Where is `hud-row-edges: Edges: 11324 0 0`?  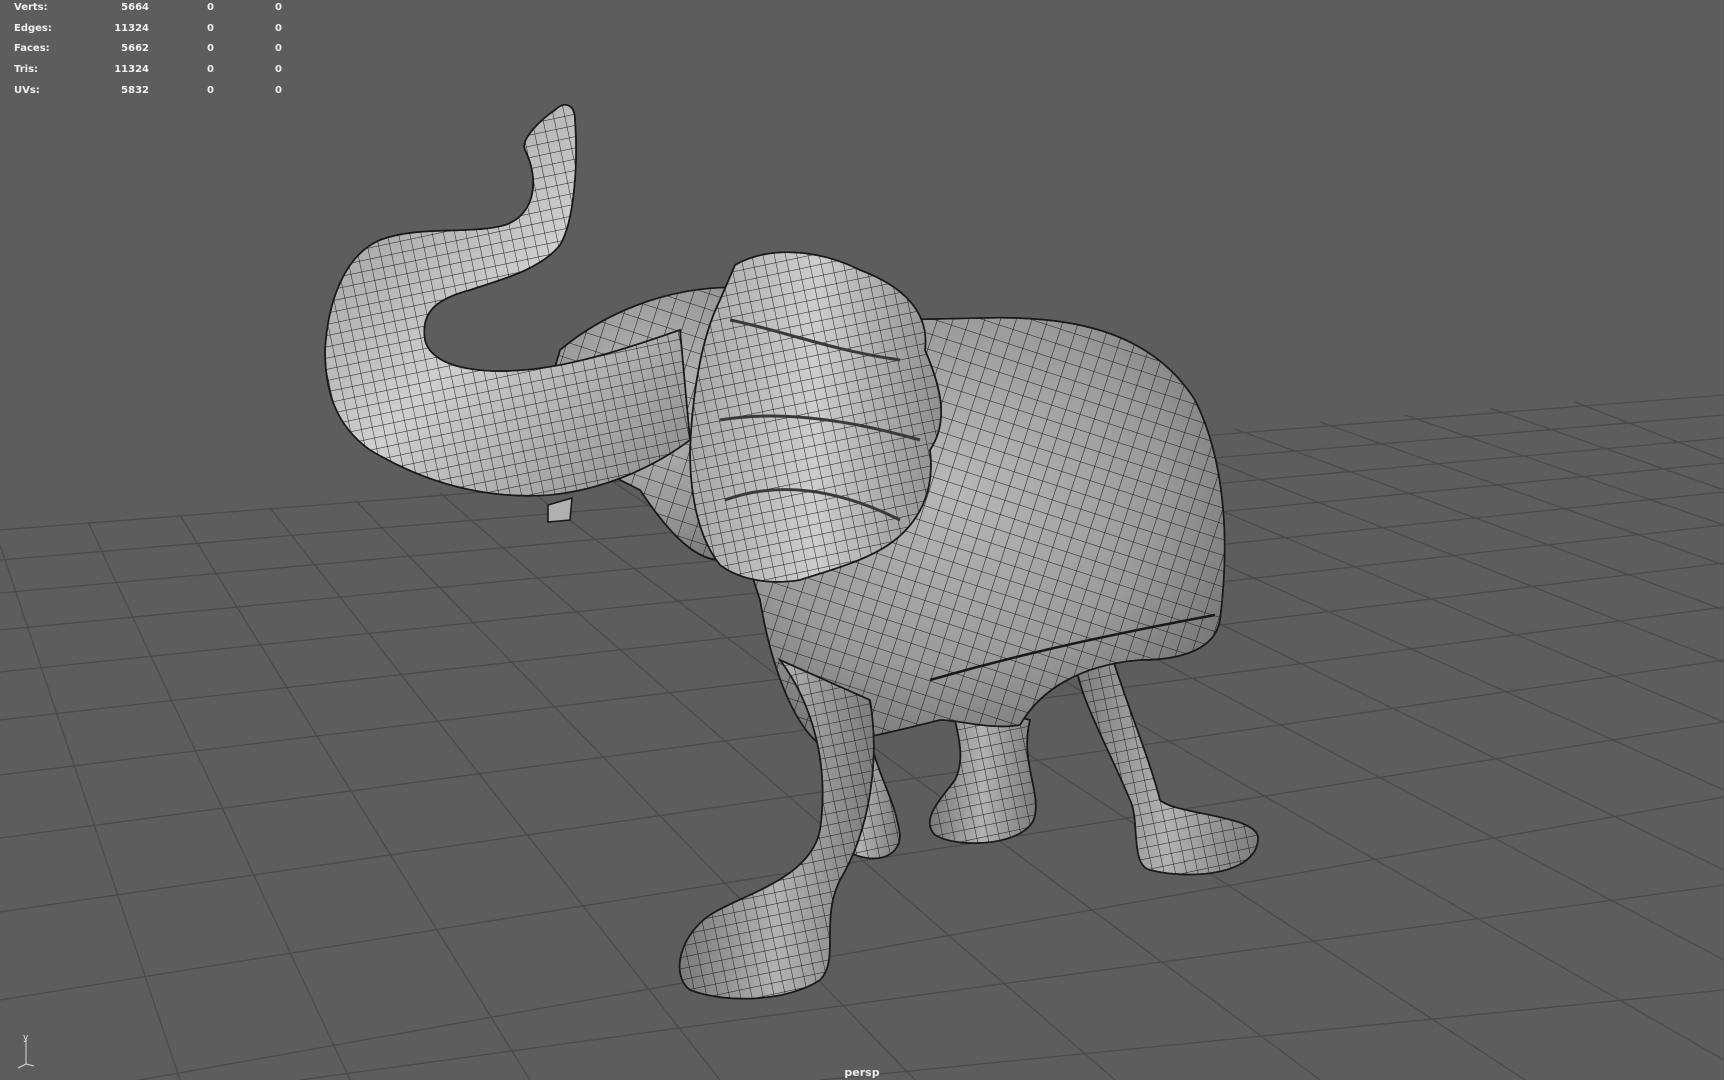
hud-row-edges: Edges: 11324 0 0 is located at coordinates (149, 33).